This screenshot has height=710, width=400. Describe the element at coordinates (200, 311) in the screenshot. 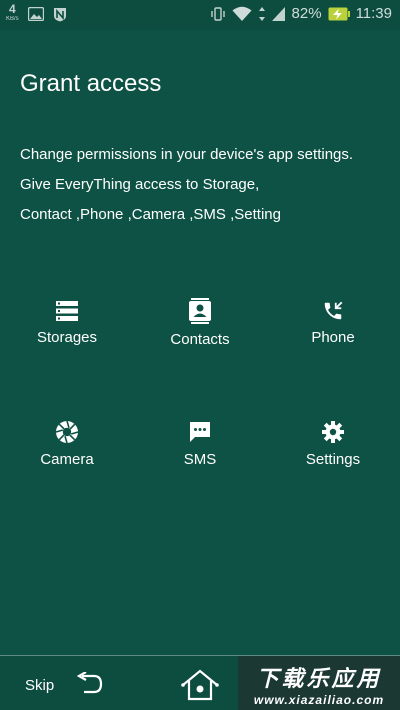

I see `contacts-icon` at that location.